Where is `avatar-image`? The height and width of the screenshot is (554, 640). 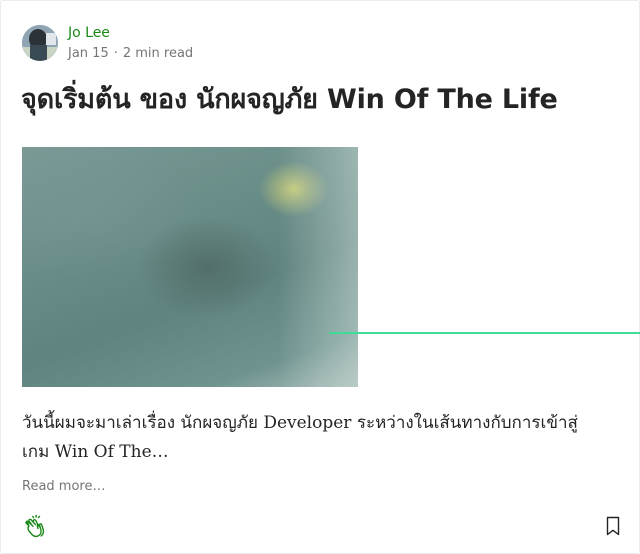 avatar-image is located at coordinates (40, 43).